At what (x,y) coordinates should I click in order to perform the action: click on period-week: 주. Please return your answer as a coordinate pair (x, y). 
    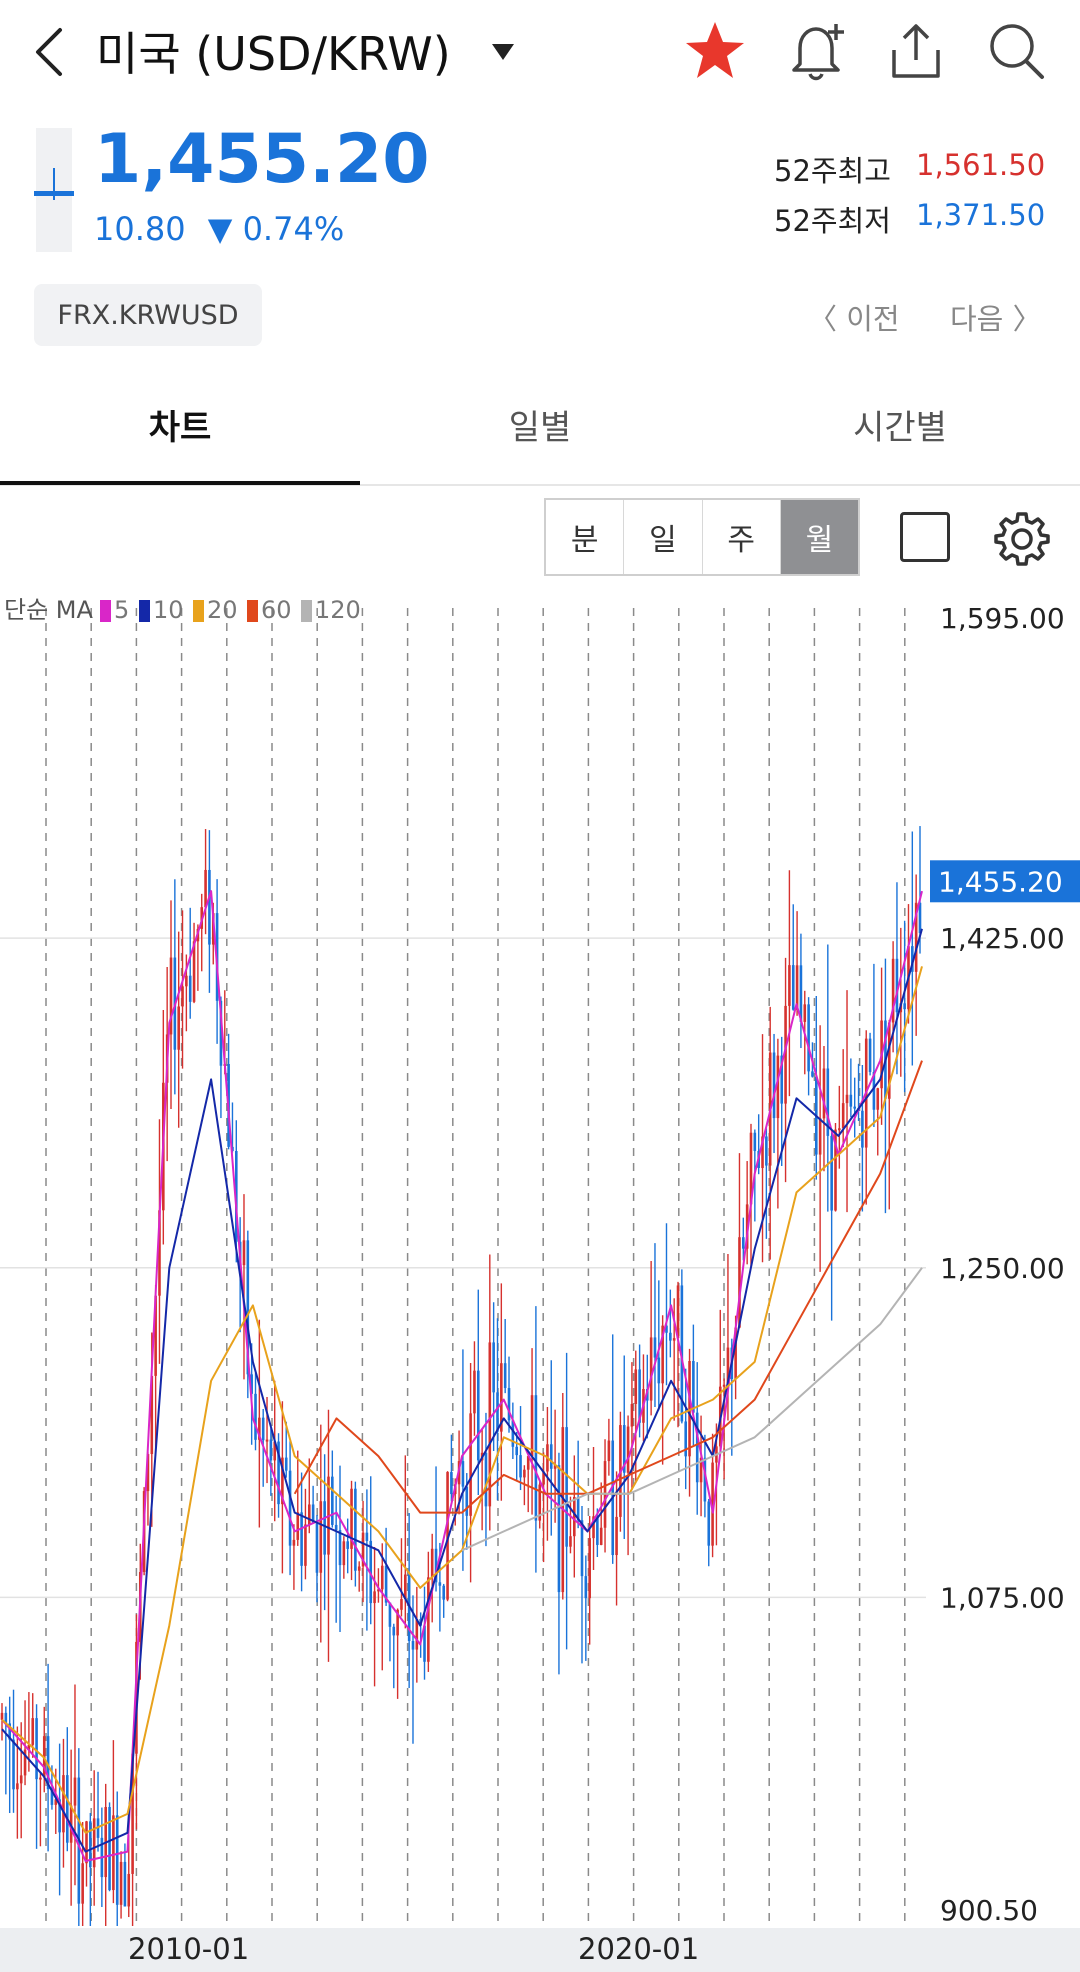
    Looking at the image, I should click on (742, 537).